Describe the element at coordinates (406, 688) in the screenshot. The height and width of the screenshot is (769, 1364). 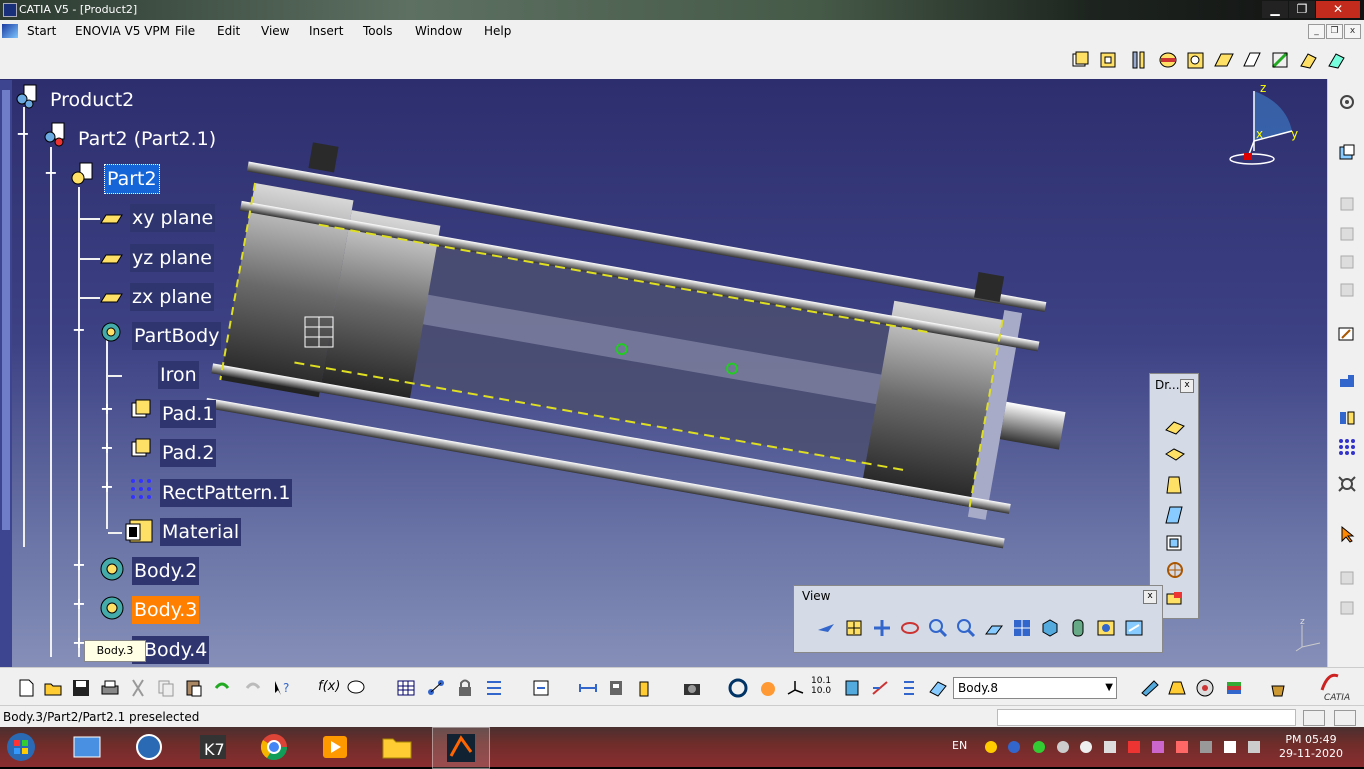
I see `table-icon` at that location.